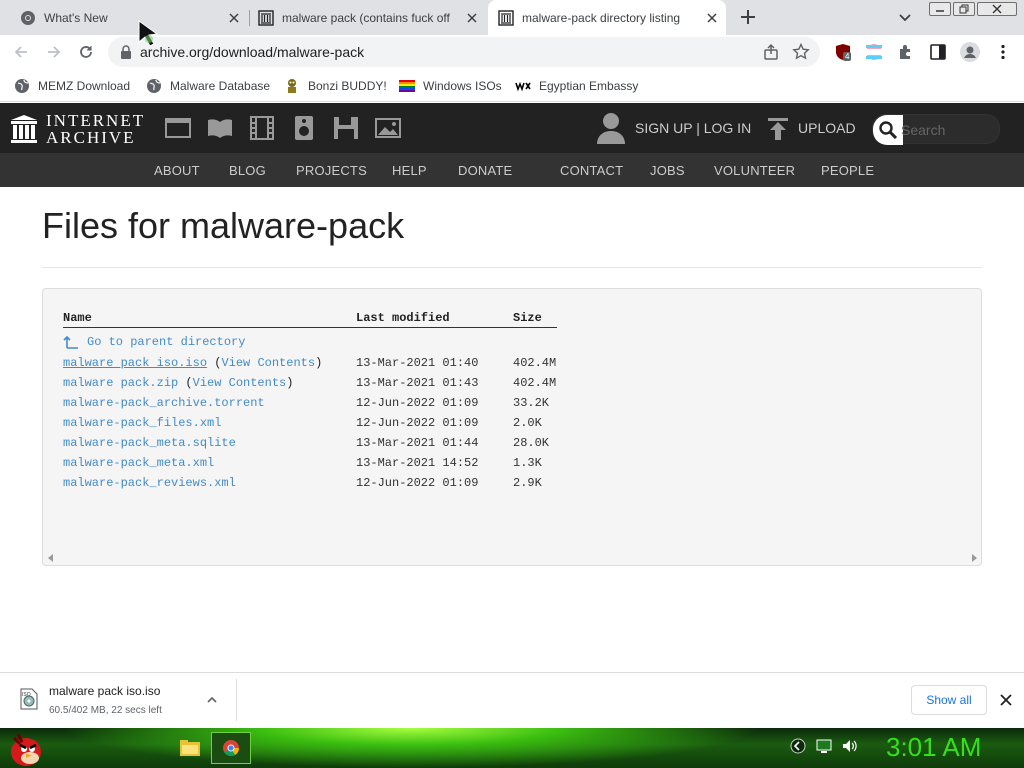 The image size is (1024, 768). Describe the element at coordinates (368, 17) in the screenshot. I see `tab-malware-pack: malware pack (contains fuck off` at that location.